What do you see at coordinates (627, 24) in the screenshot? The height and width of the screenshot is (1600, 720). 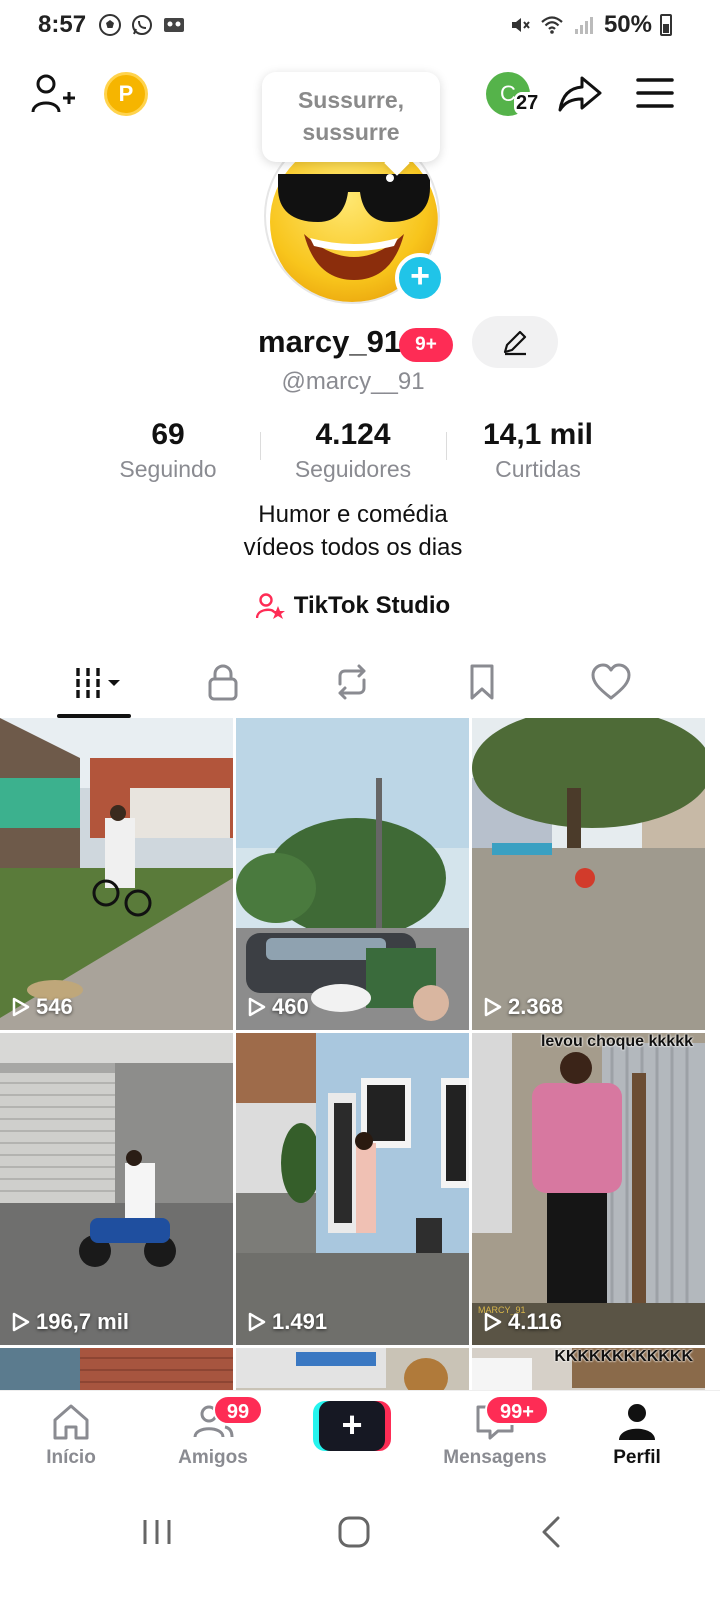 I see `battery-percent: 50%` at bounding box center [627, 24].